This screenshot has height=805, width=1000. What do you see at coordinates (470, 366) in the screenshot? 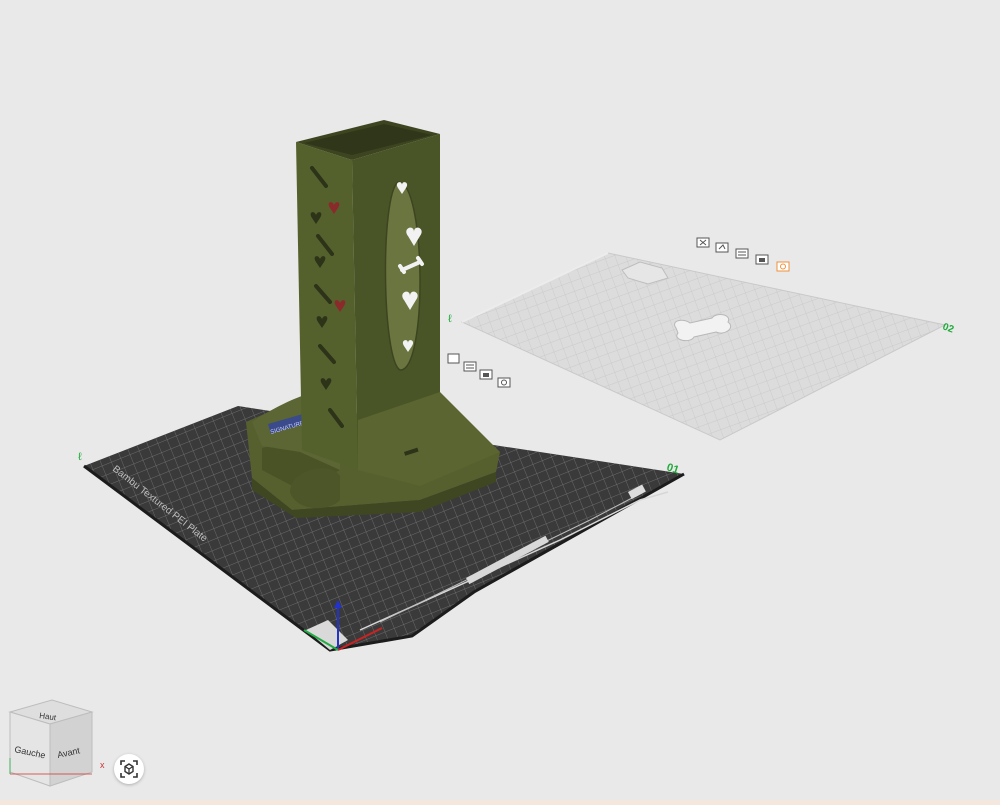
I see `plate-01-arrange-icon` at bounding box center [470, 366].